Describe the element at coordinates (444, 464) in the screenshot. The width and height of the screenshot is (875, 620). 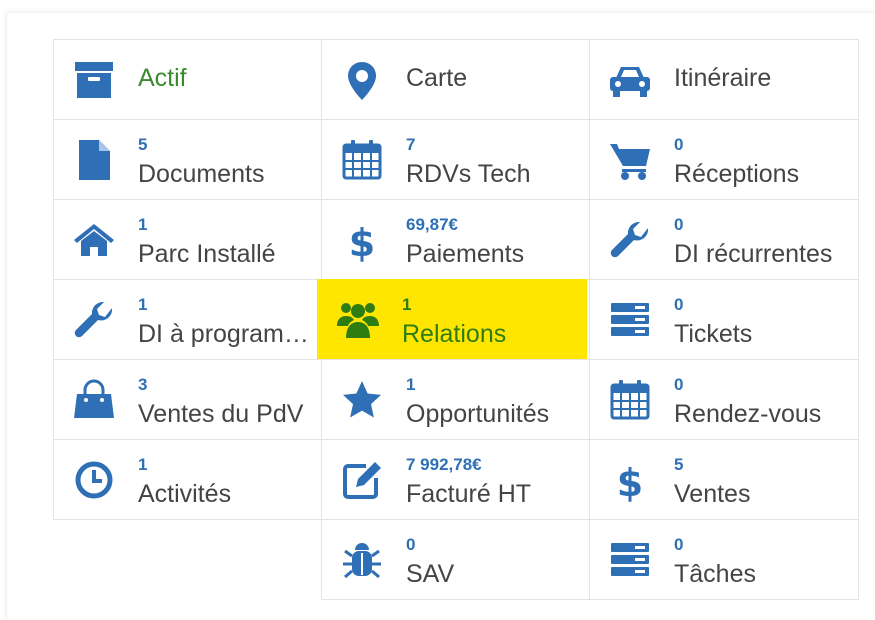
I see `tile-count: 7 992,78€` at that location.